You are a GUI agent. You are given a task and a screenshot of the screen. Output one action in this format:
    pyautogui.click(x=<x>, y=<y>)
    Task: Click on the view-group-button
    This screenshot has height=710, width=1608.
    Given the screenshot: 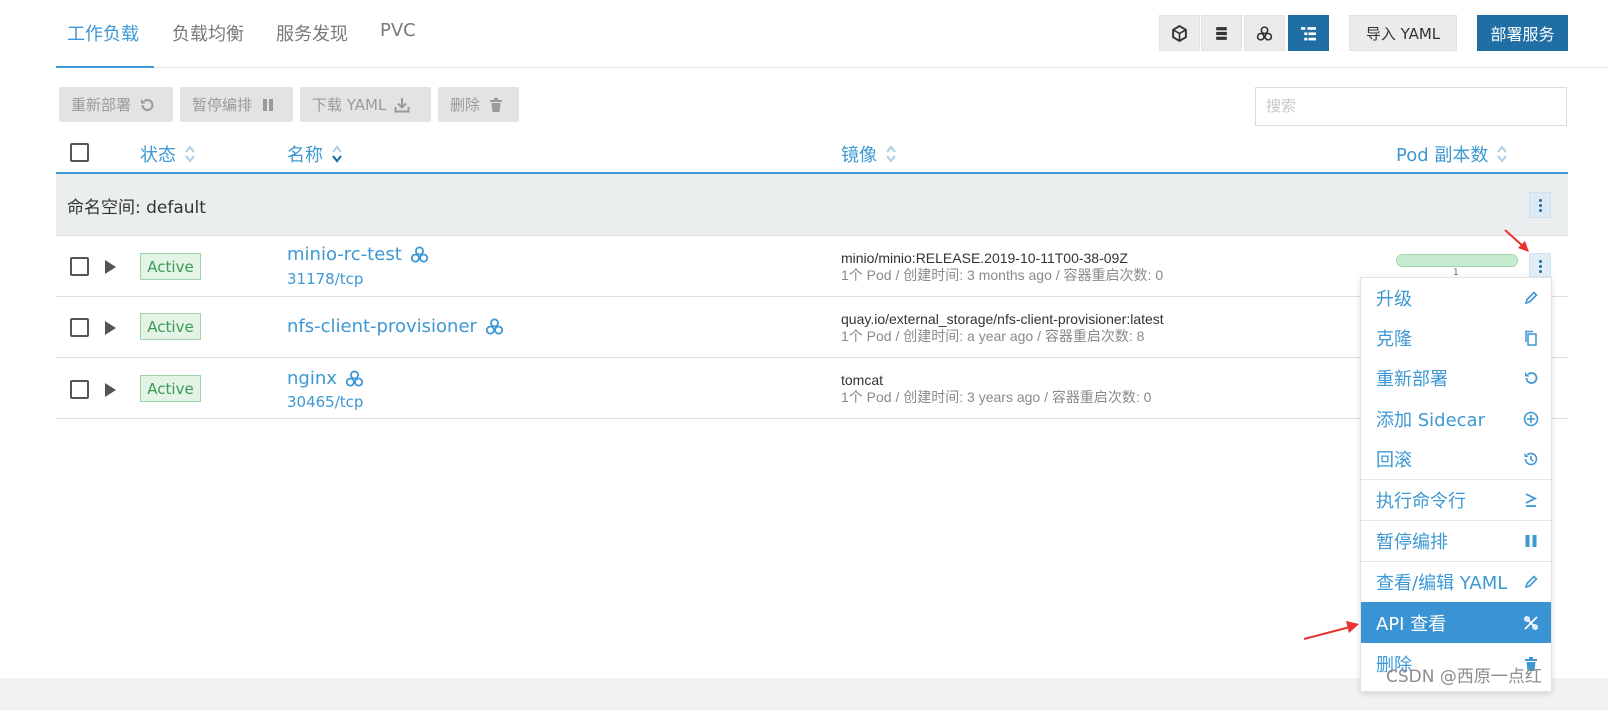 What is the action you would take?
    pyautogui.click(x=1264, y=33)
    